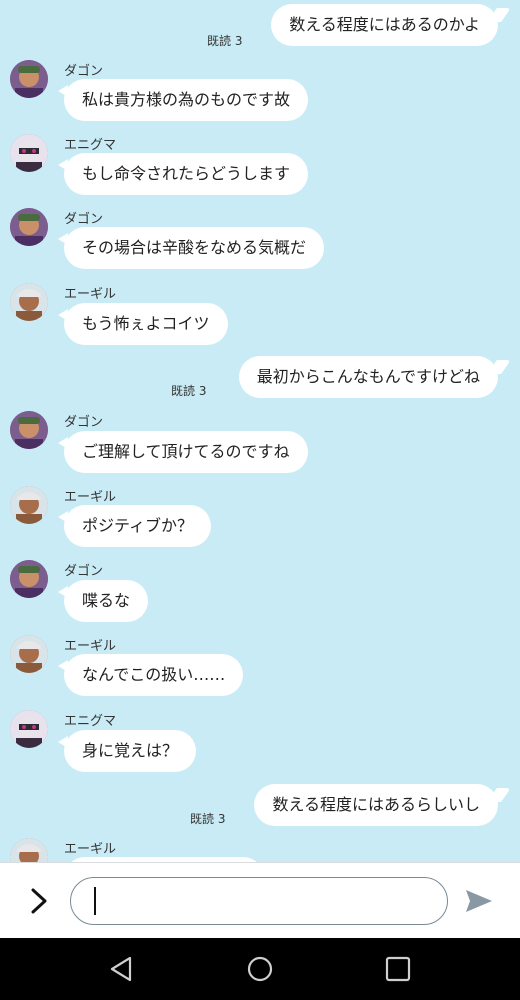 The width and height of the screenshot is (520, 1000). Describe the element at coordinates (191, 248) in the screenshot. I see `message-bubble-in: その場合は辛酸をなめる気概だ` at that location.